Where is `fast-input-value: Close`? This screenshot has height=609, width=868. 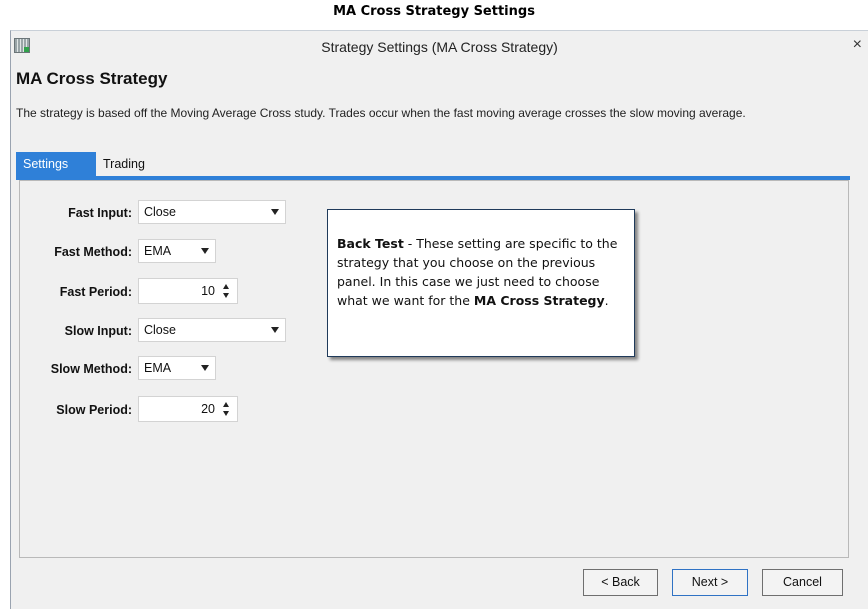
fast-input-value: Close is located at coordinates (160, 212).